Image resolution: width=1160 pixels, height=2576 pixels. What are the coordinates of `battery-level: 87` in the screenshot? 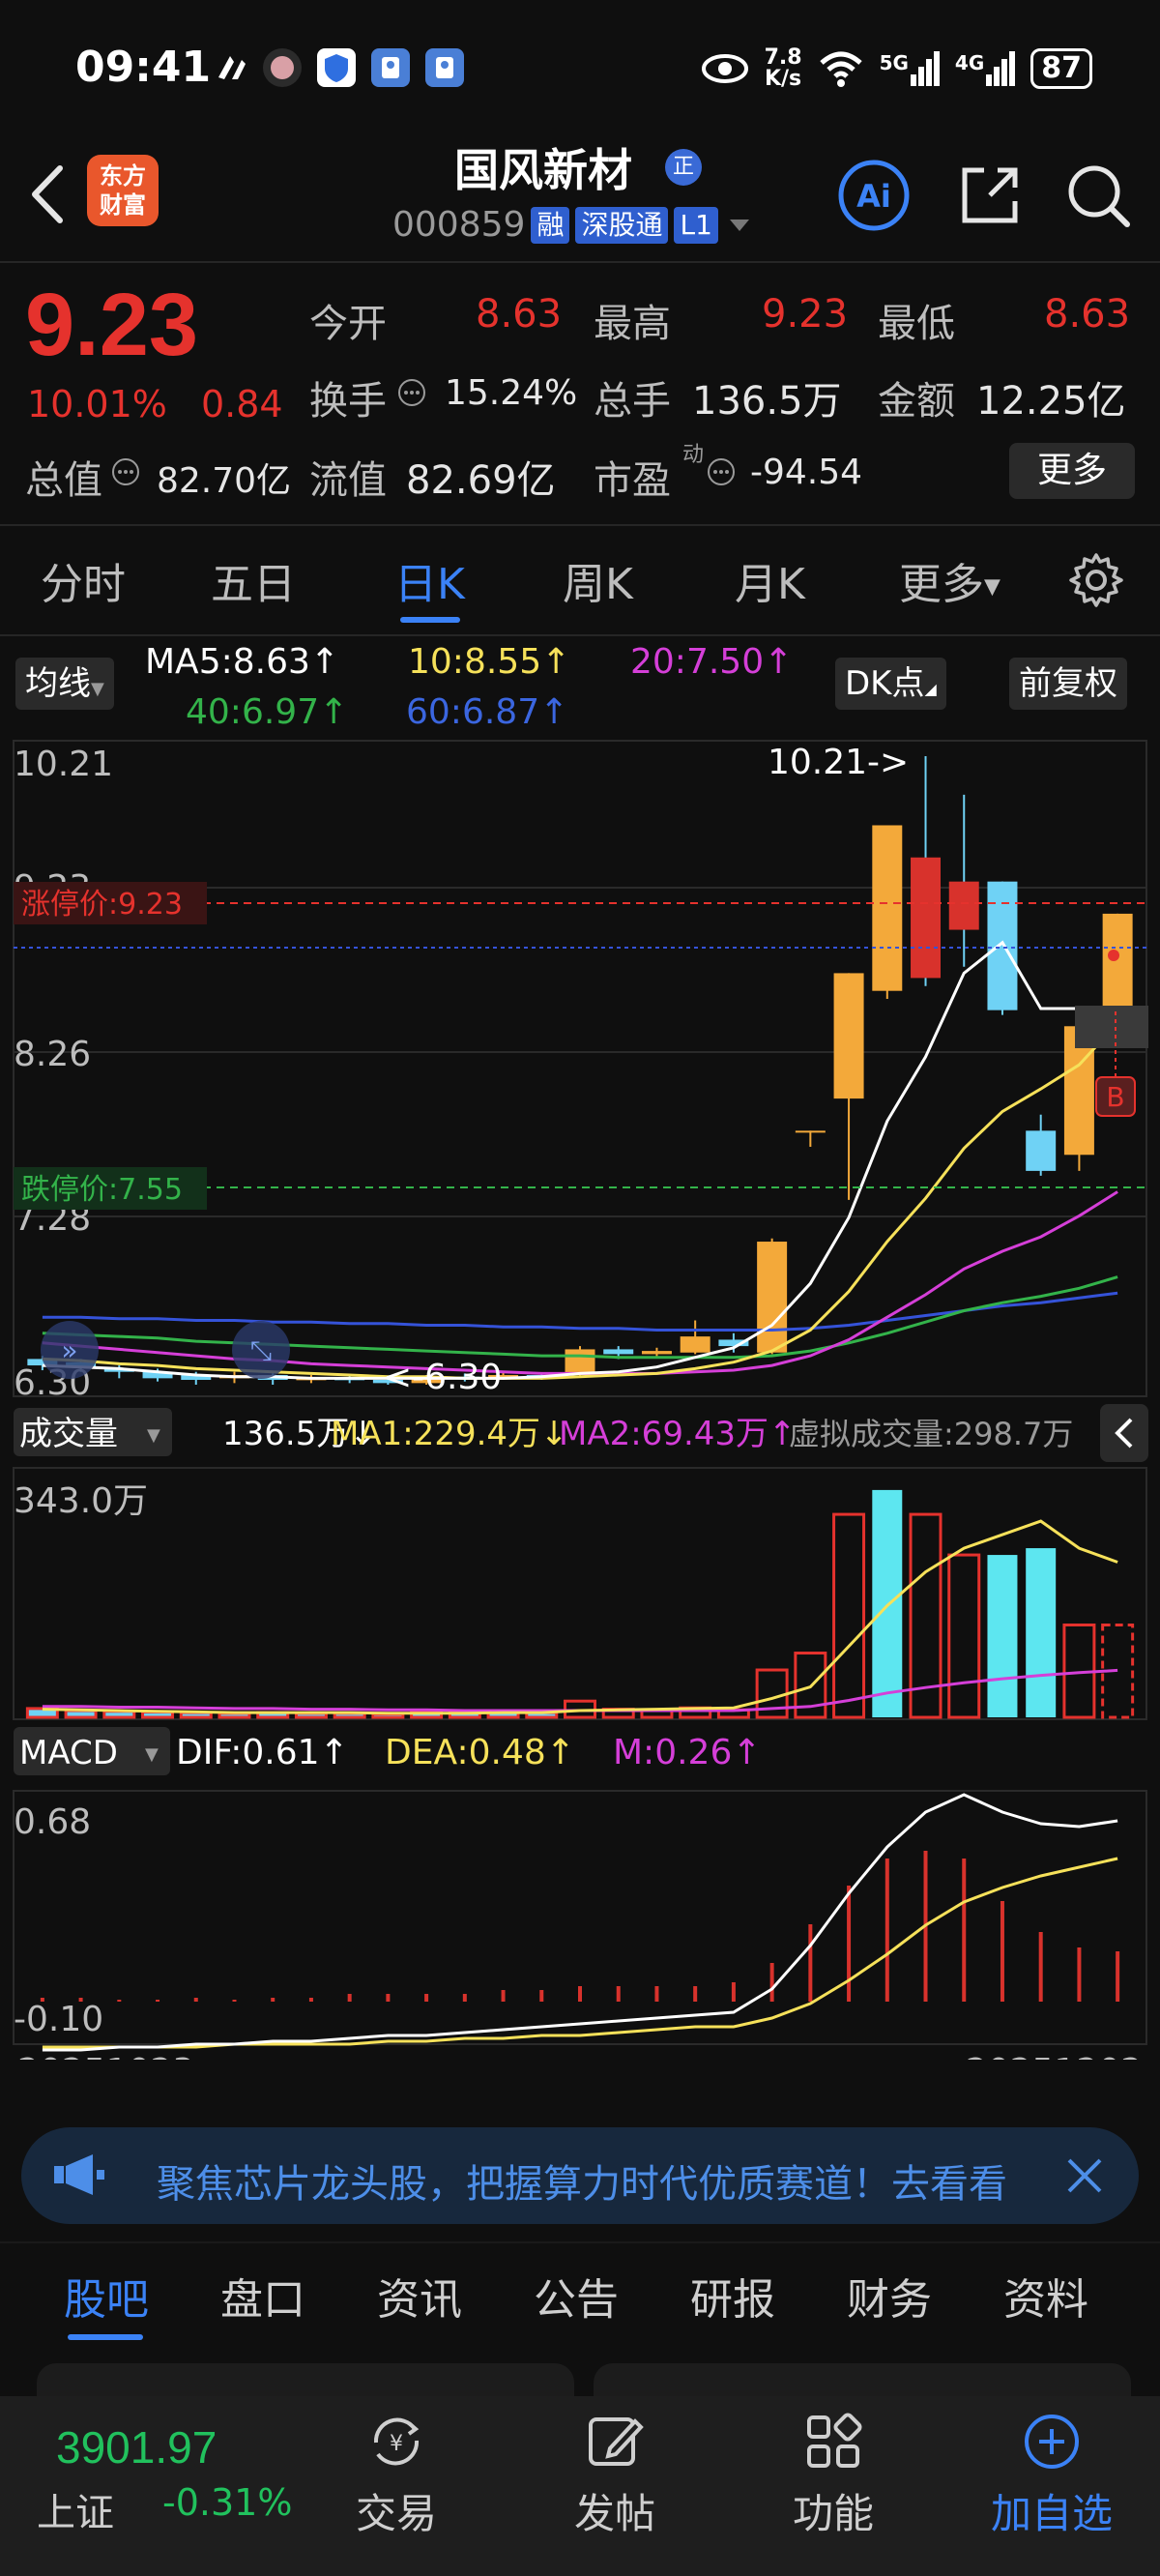 It's located at (1061, 68).